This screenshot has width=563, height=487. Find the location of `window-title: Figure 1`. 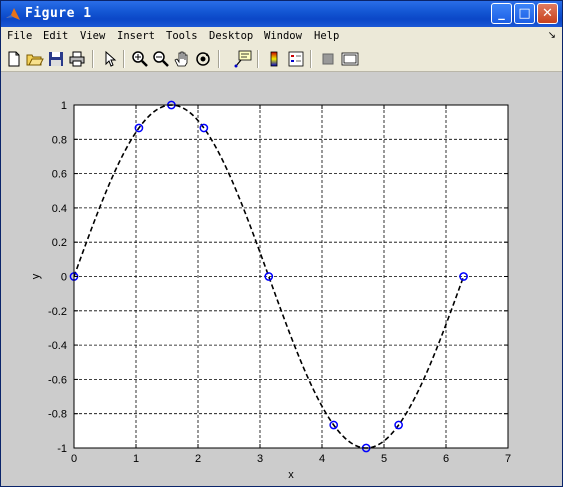

window-title: Figure 1 is located at coordinates (58, 13).